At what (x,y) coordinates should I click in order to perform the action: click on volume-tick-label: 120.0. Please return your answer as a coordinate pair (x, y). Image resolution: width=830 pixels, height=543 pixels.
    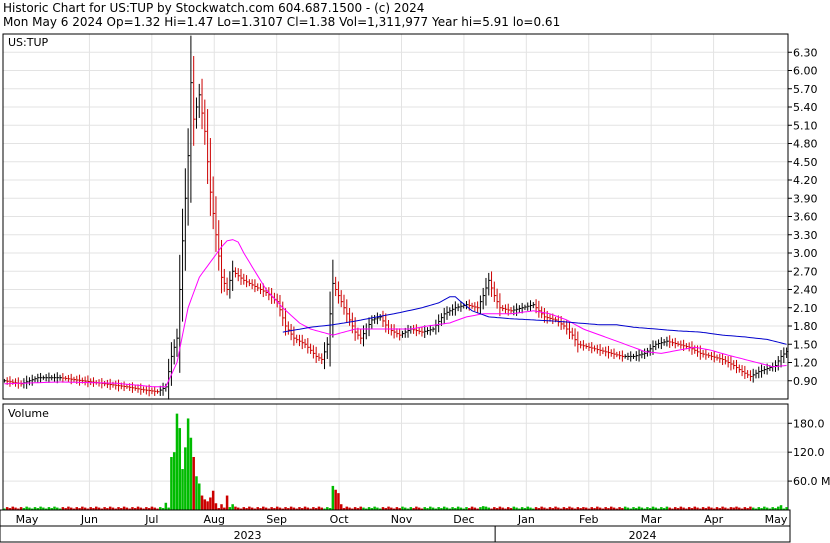
    Looking at the image, I should click on (809, 452).